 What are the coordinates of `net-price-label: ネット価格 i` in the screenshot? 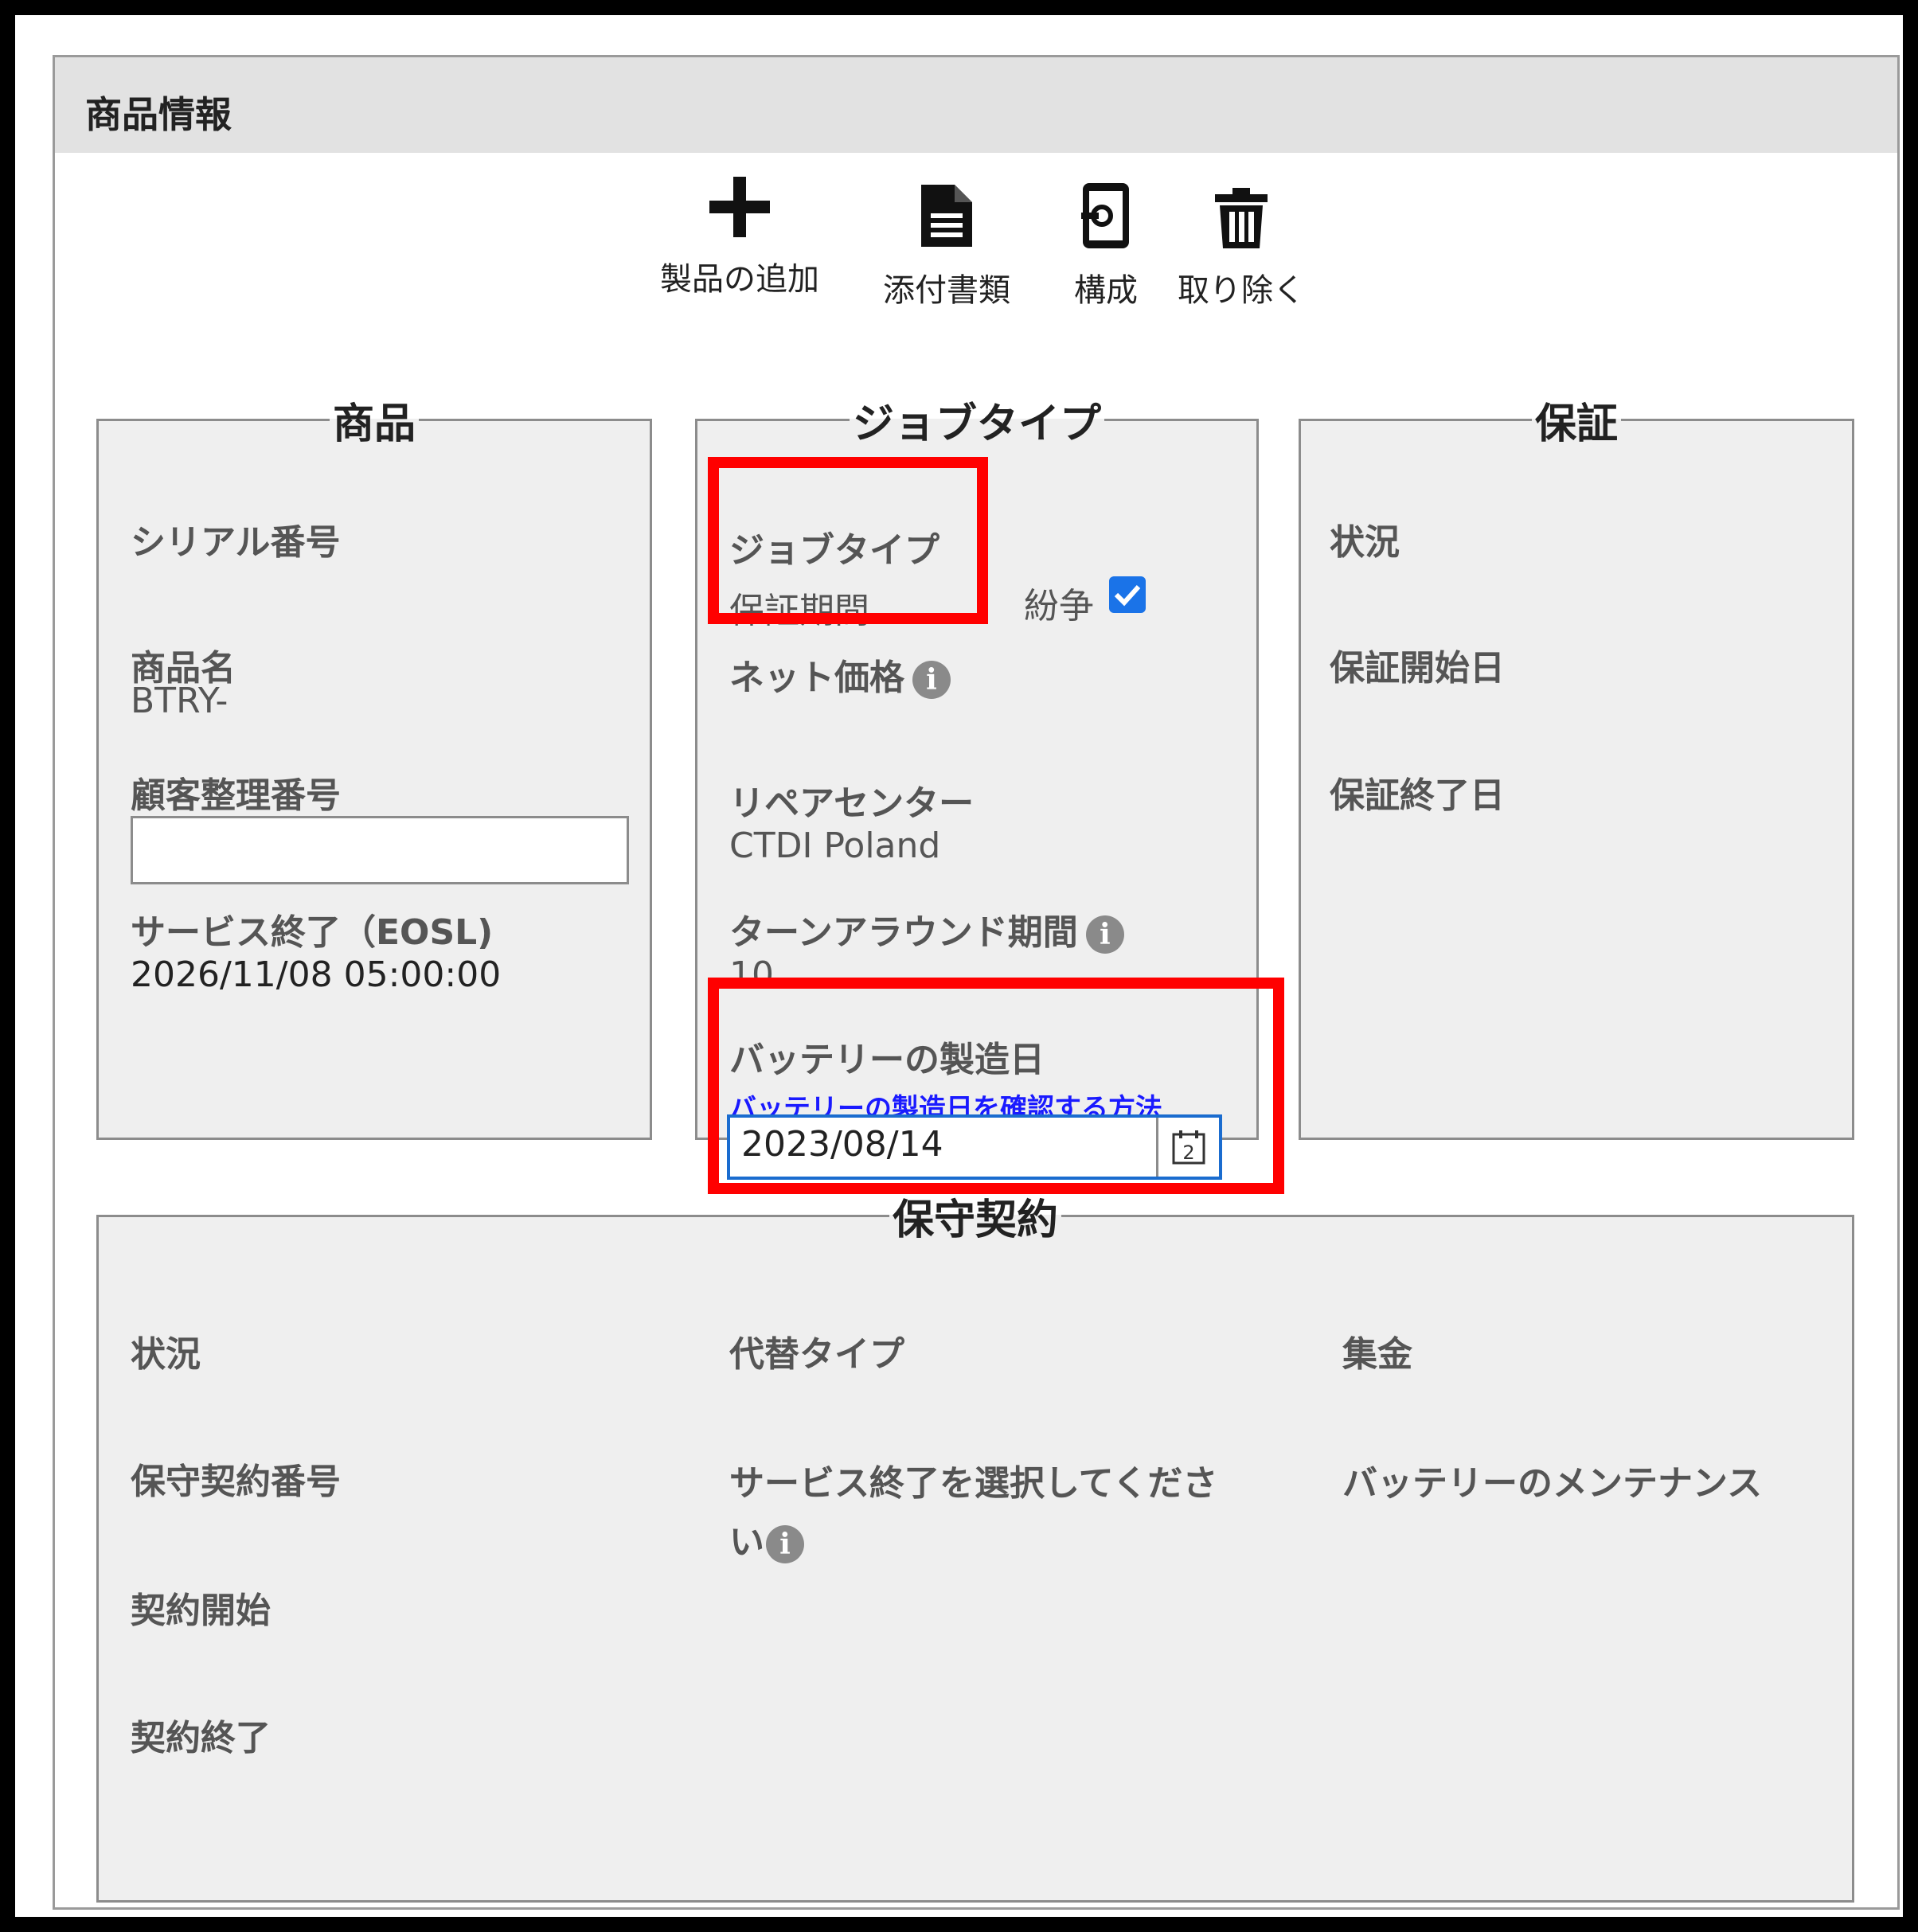 It's located at (840, 674).